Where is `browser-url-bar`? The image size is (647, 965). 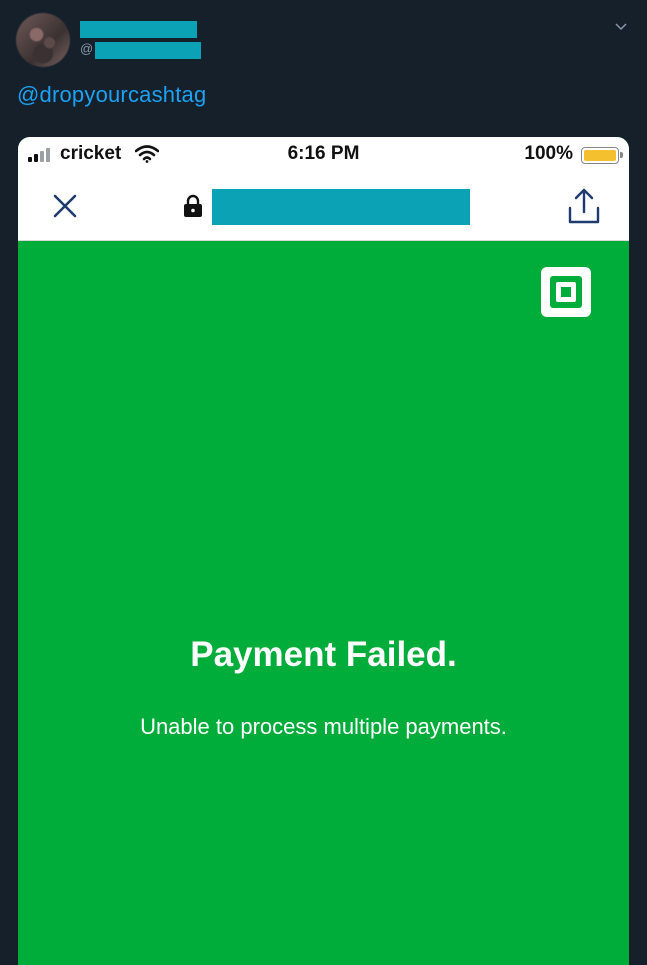
browser-url-bar is located at coordinates (323, 207).